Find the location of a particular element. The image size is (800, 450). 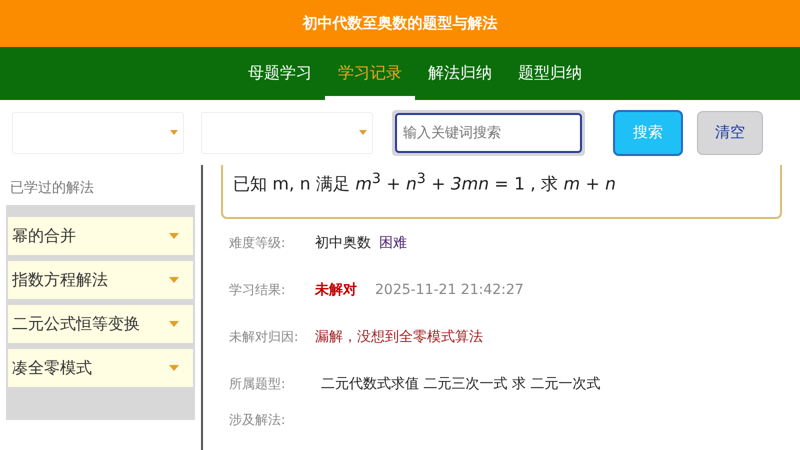

tab: 母题学习 is located at coordinates (280, 73).